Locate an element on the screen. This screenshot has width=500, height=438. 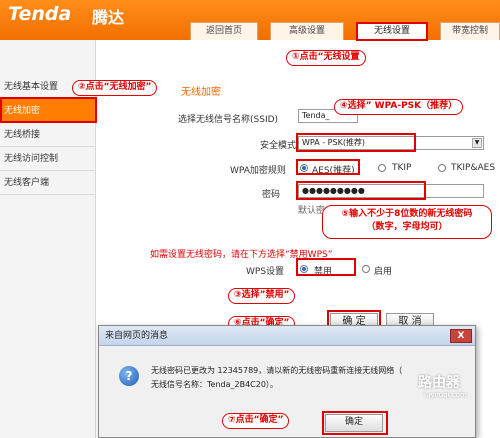
wps-label: WPS设置 is located at coordinates (265, 272).